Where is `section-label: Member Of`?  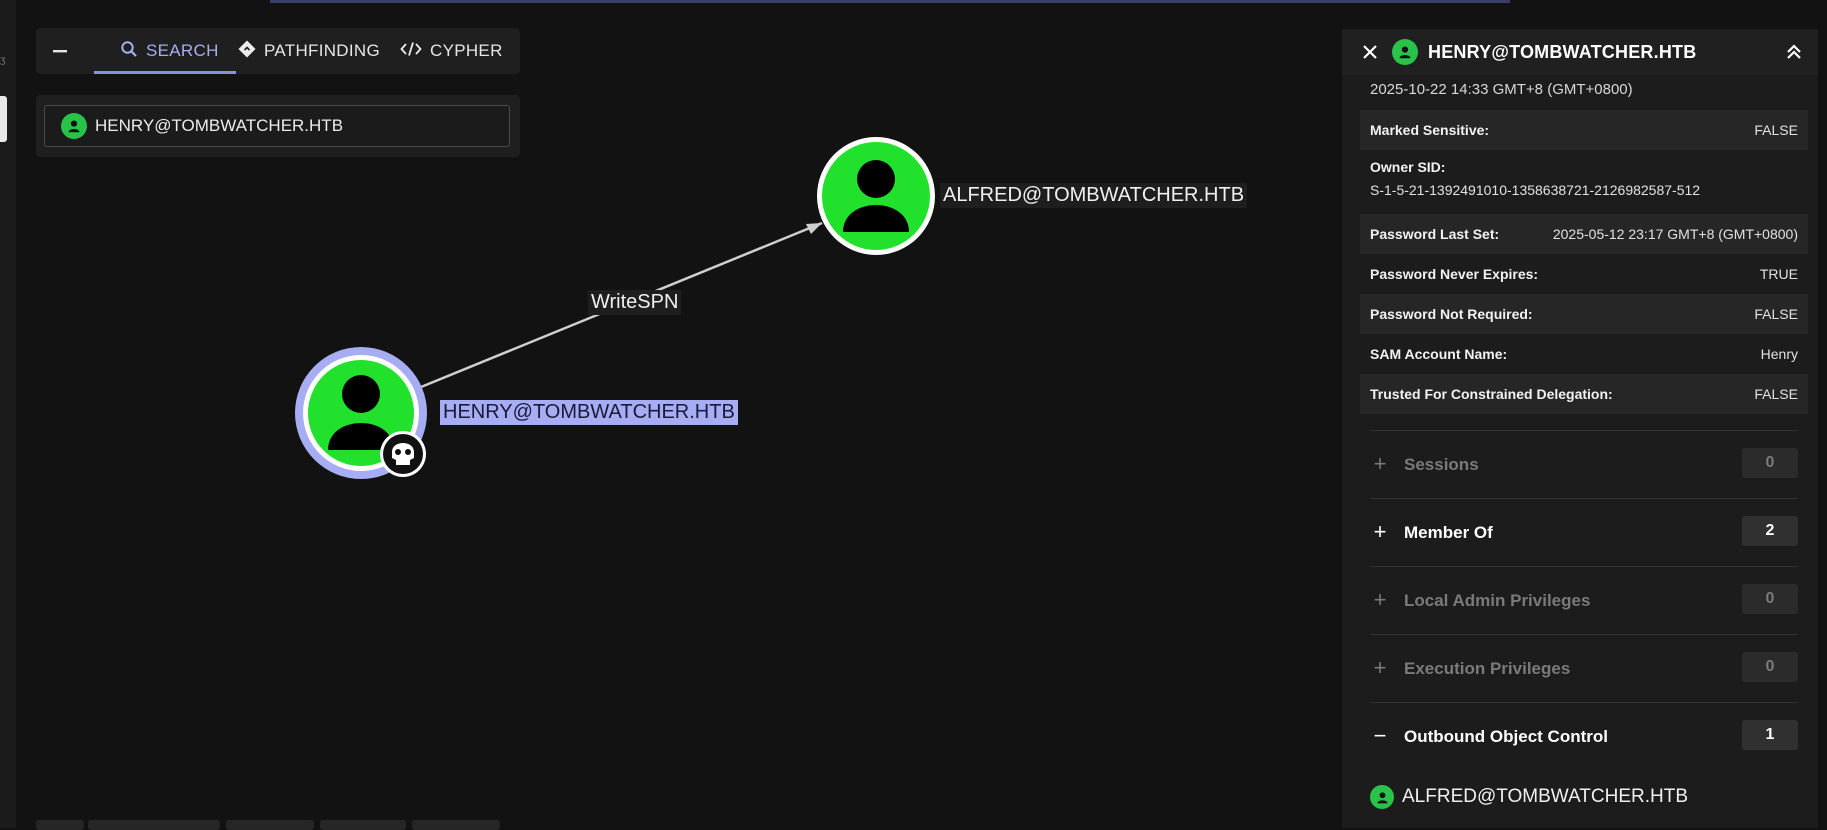 section-label: Member Of is located at coordinates (1448, 532).